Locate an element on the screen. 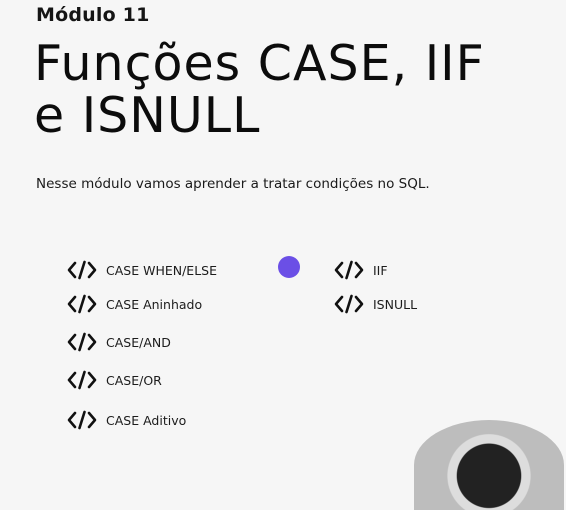  topic-label: IIF is located at coordinates (380, 270).